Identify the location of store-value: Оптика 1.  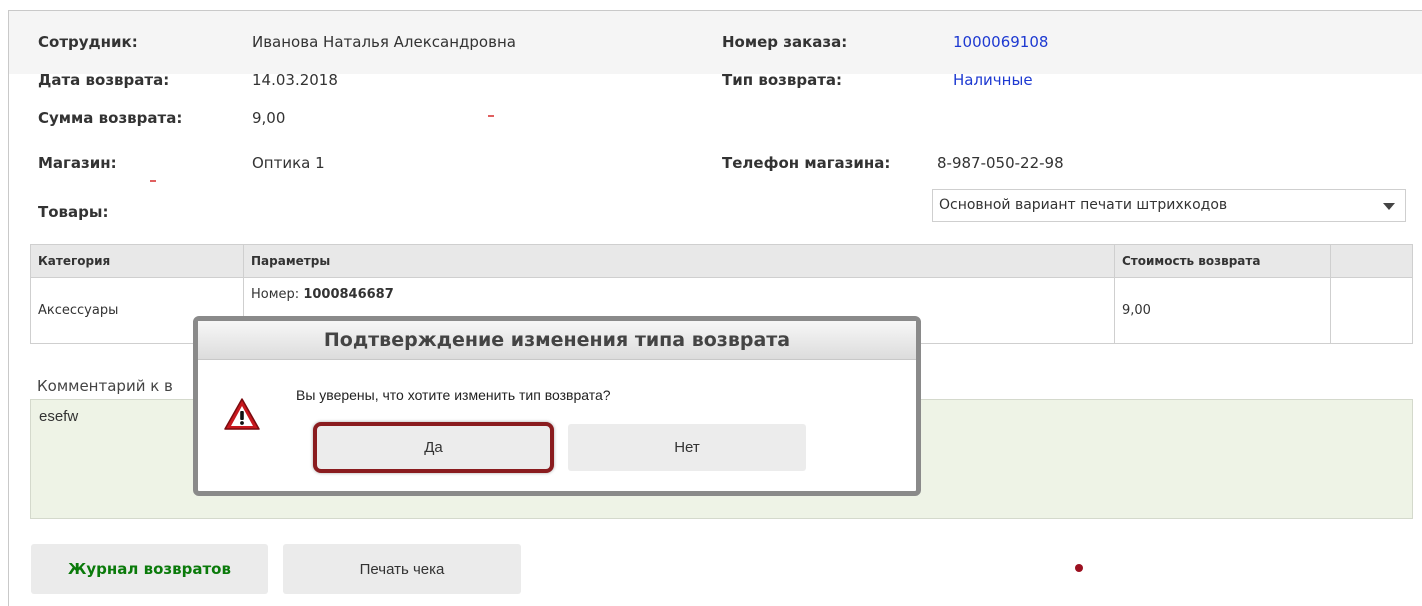
(288, 163).